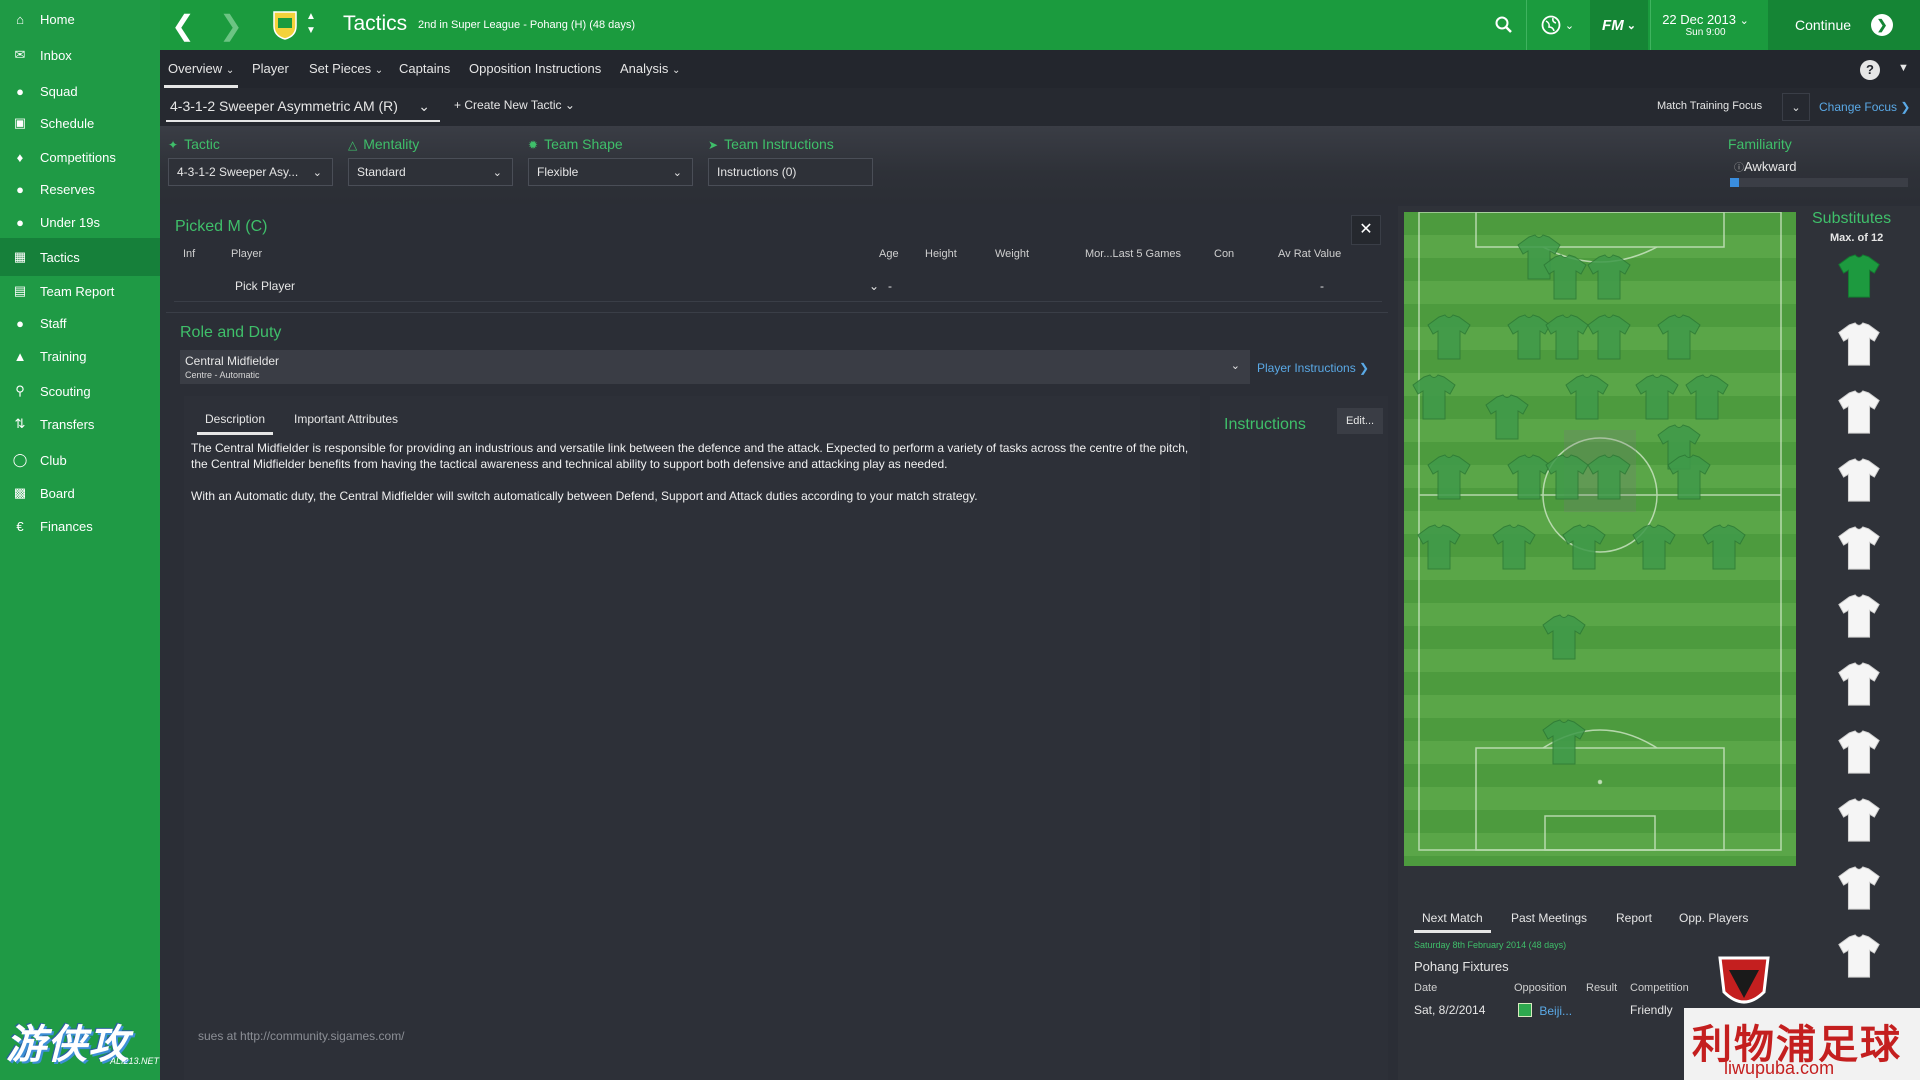 The width and height of the screenshot is (1920, 1080). Describe the element at coordinates (715, 367) in the screenshot. I see `role-dropdown: Central Midfielder Centre - Automatic ⌄` at that location.